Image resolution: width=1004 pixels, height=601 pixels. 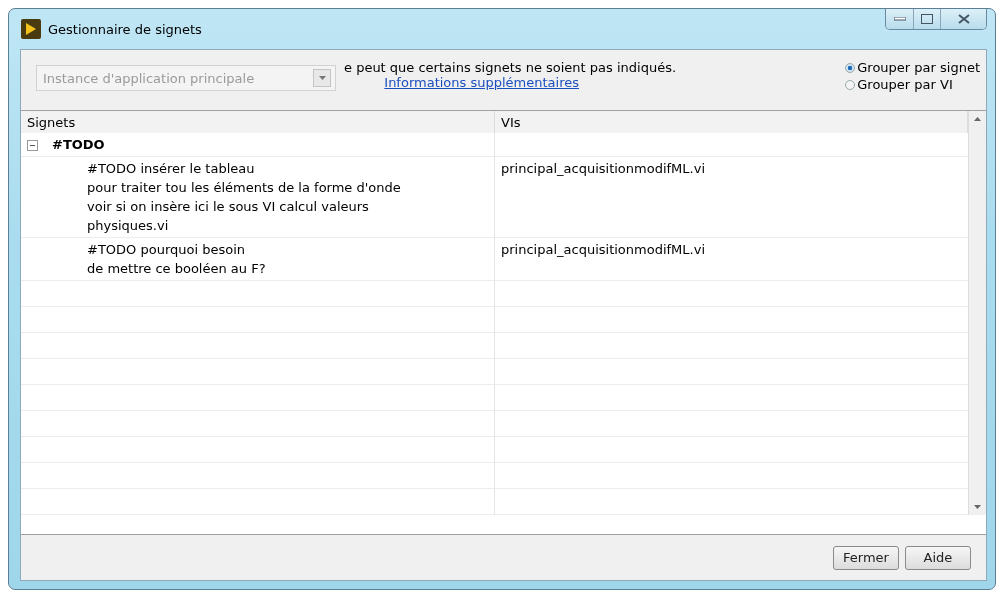 What do you see at coordinates (977, 119) in the screenshot?
I see `scroll-up-icon` at bounding box center [977, 119].